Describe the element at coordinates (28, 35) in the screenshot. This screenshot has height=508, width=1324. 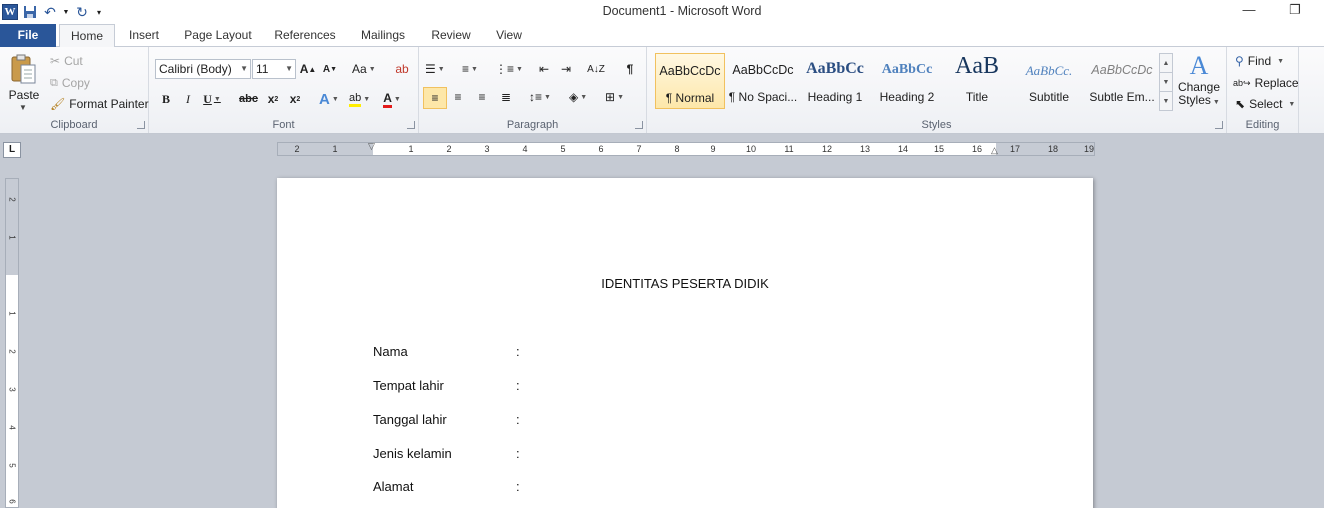
I see `tab-file: File` at that location.